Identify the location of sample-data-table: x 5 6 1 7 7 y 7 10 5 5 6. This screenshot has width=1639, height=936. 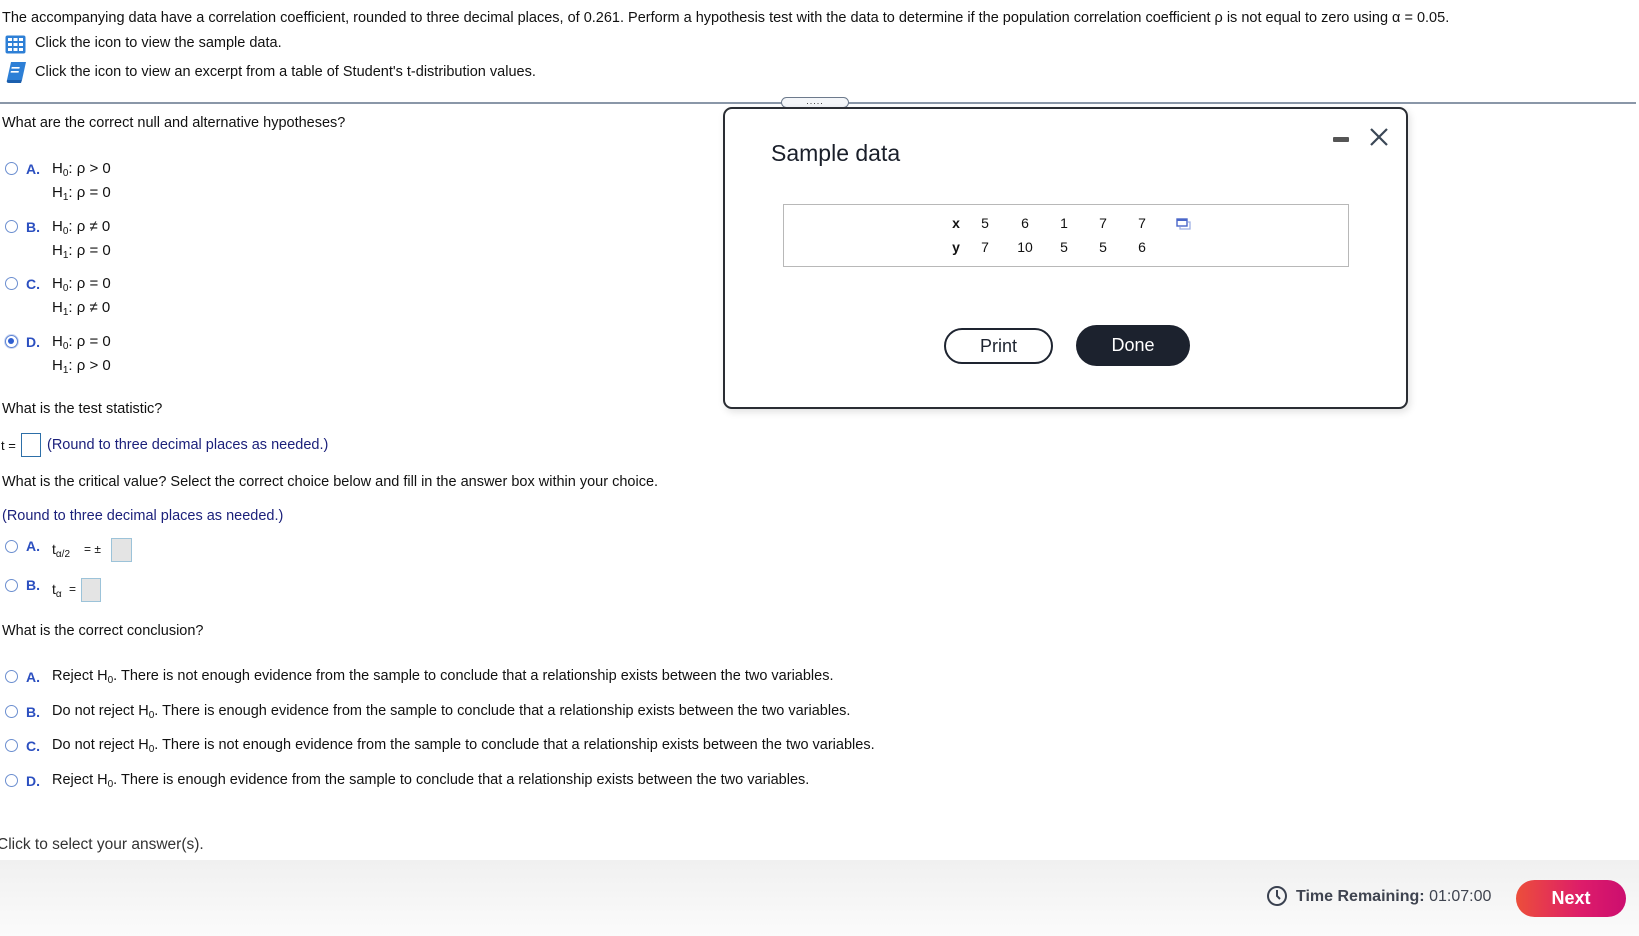
(1054, 235).